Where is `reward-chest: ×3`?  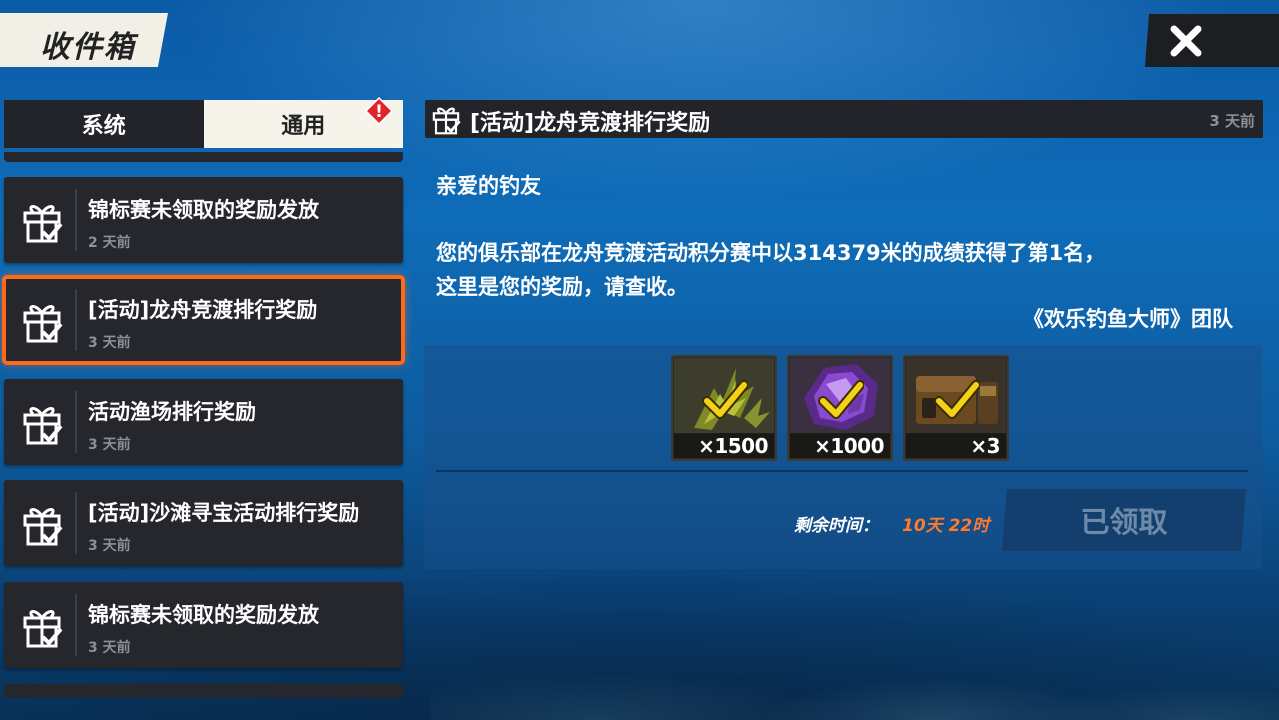 reward-chest: ×3 is located at coordinates (956, 408).